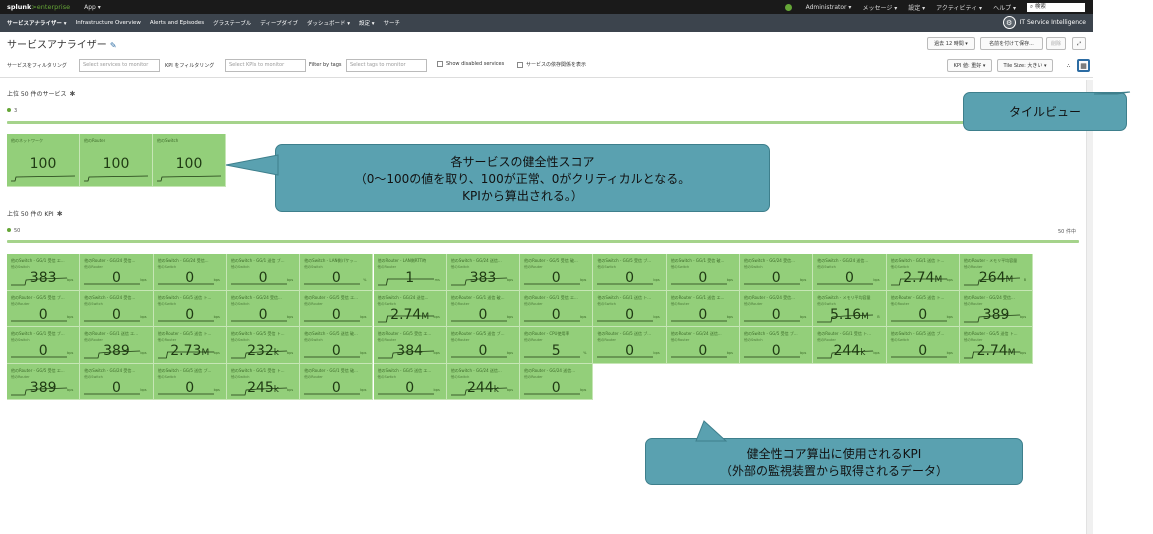 Image resolution: width=1153 pixels, height=534 pixels. What do you see at coordinates (337, 272) in the screenshot?
I see `kpi-tile: 他のSwitch - LAN側パケッ... 他のSwitch 0%` at bounding box center [337, 272].